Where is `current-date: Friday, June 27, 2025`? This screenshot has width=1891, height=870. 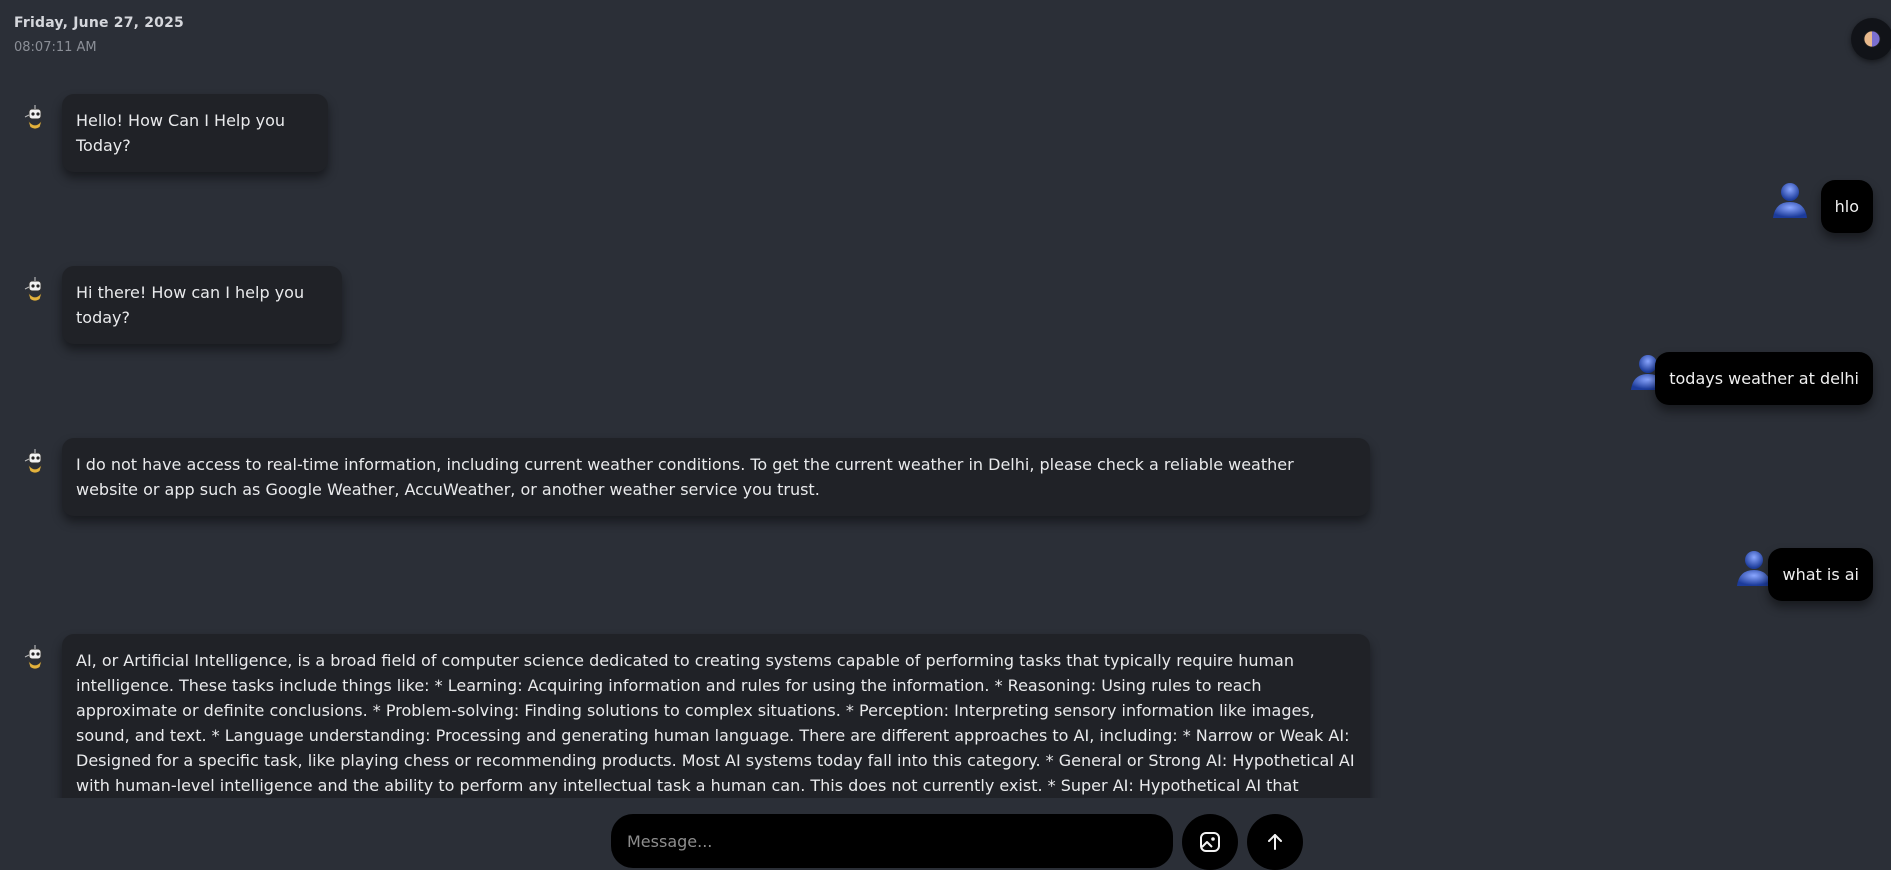
current-date: Friday, June 27, 2025 is located at coordinates (99, 23).